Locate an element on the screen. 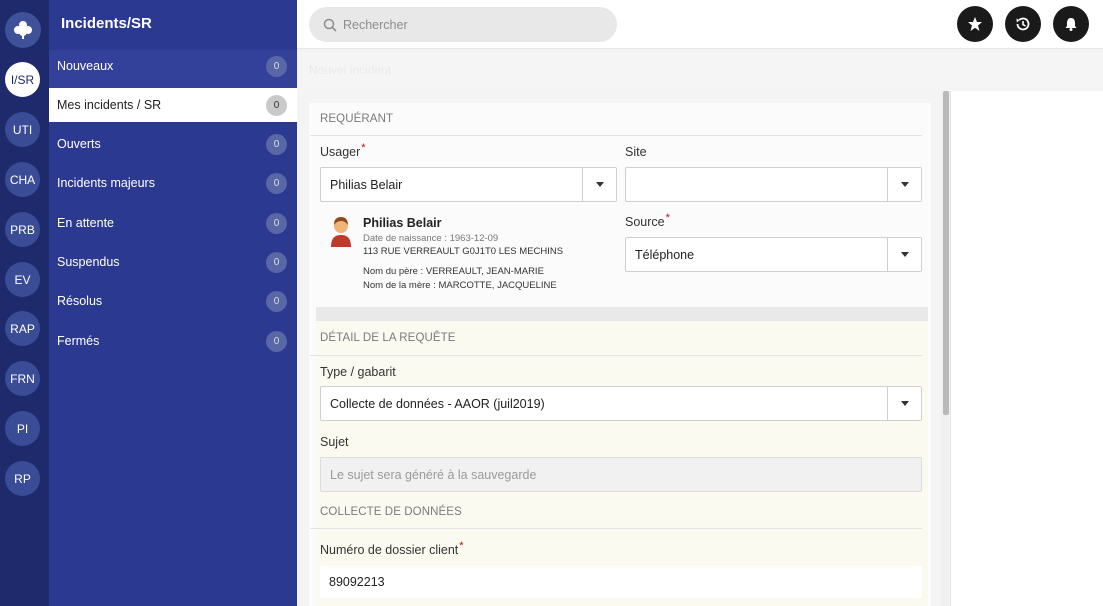 The height and width of the screenshot is (606, 1103). person-address: 113 RUE VERREAULT G0J1T0 LES MECHINS is located at coordinates (463, 251).